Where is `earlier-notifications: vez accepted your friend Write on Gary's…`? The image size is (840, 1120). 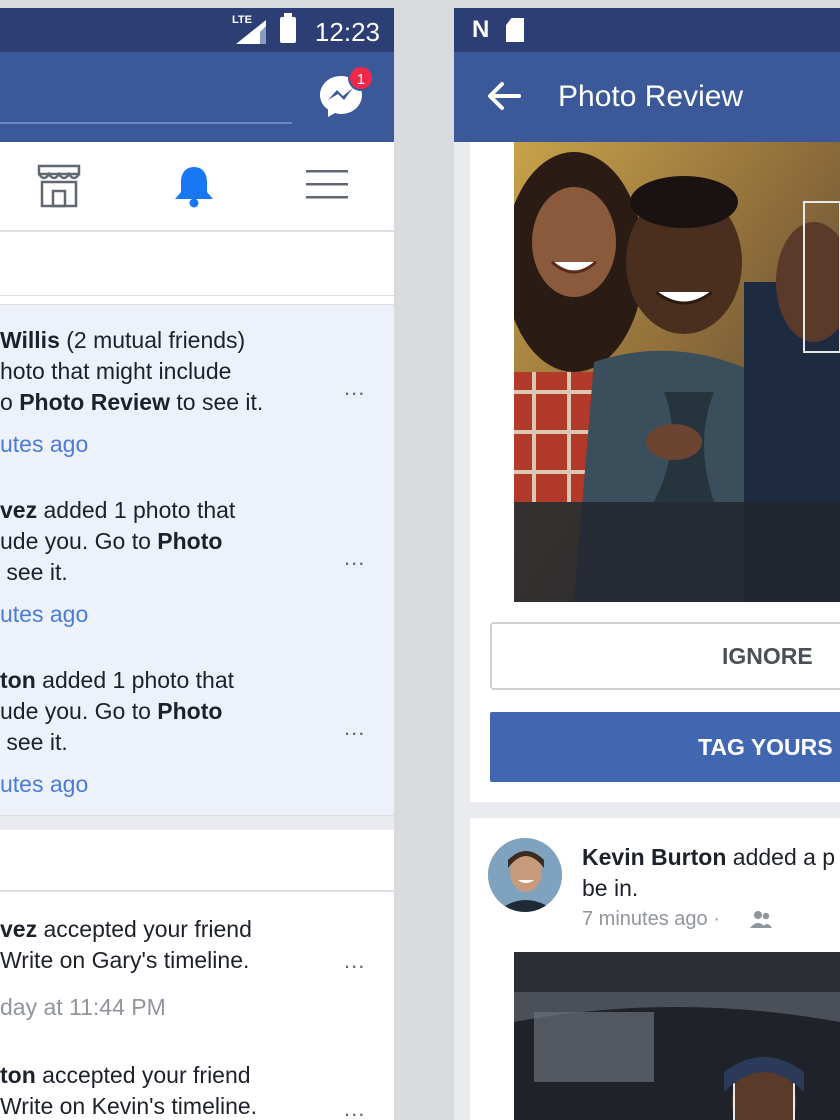 earlier-notifications: vez accepted your friend Write on Gary's… is located at coordinates (197, 975).